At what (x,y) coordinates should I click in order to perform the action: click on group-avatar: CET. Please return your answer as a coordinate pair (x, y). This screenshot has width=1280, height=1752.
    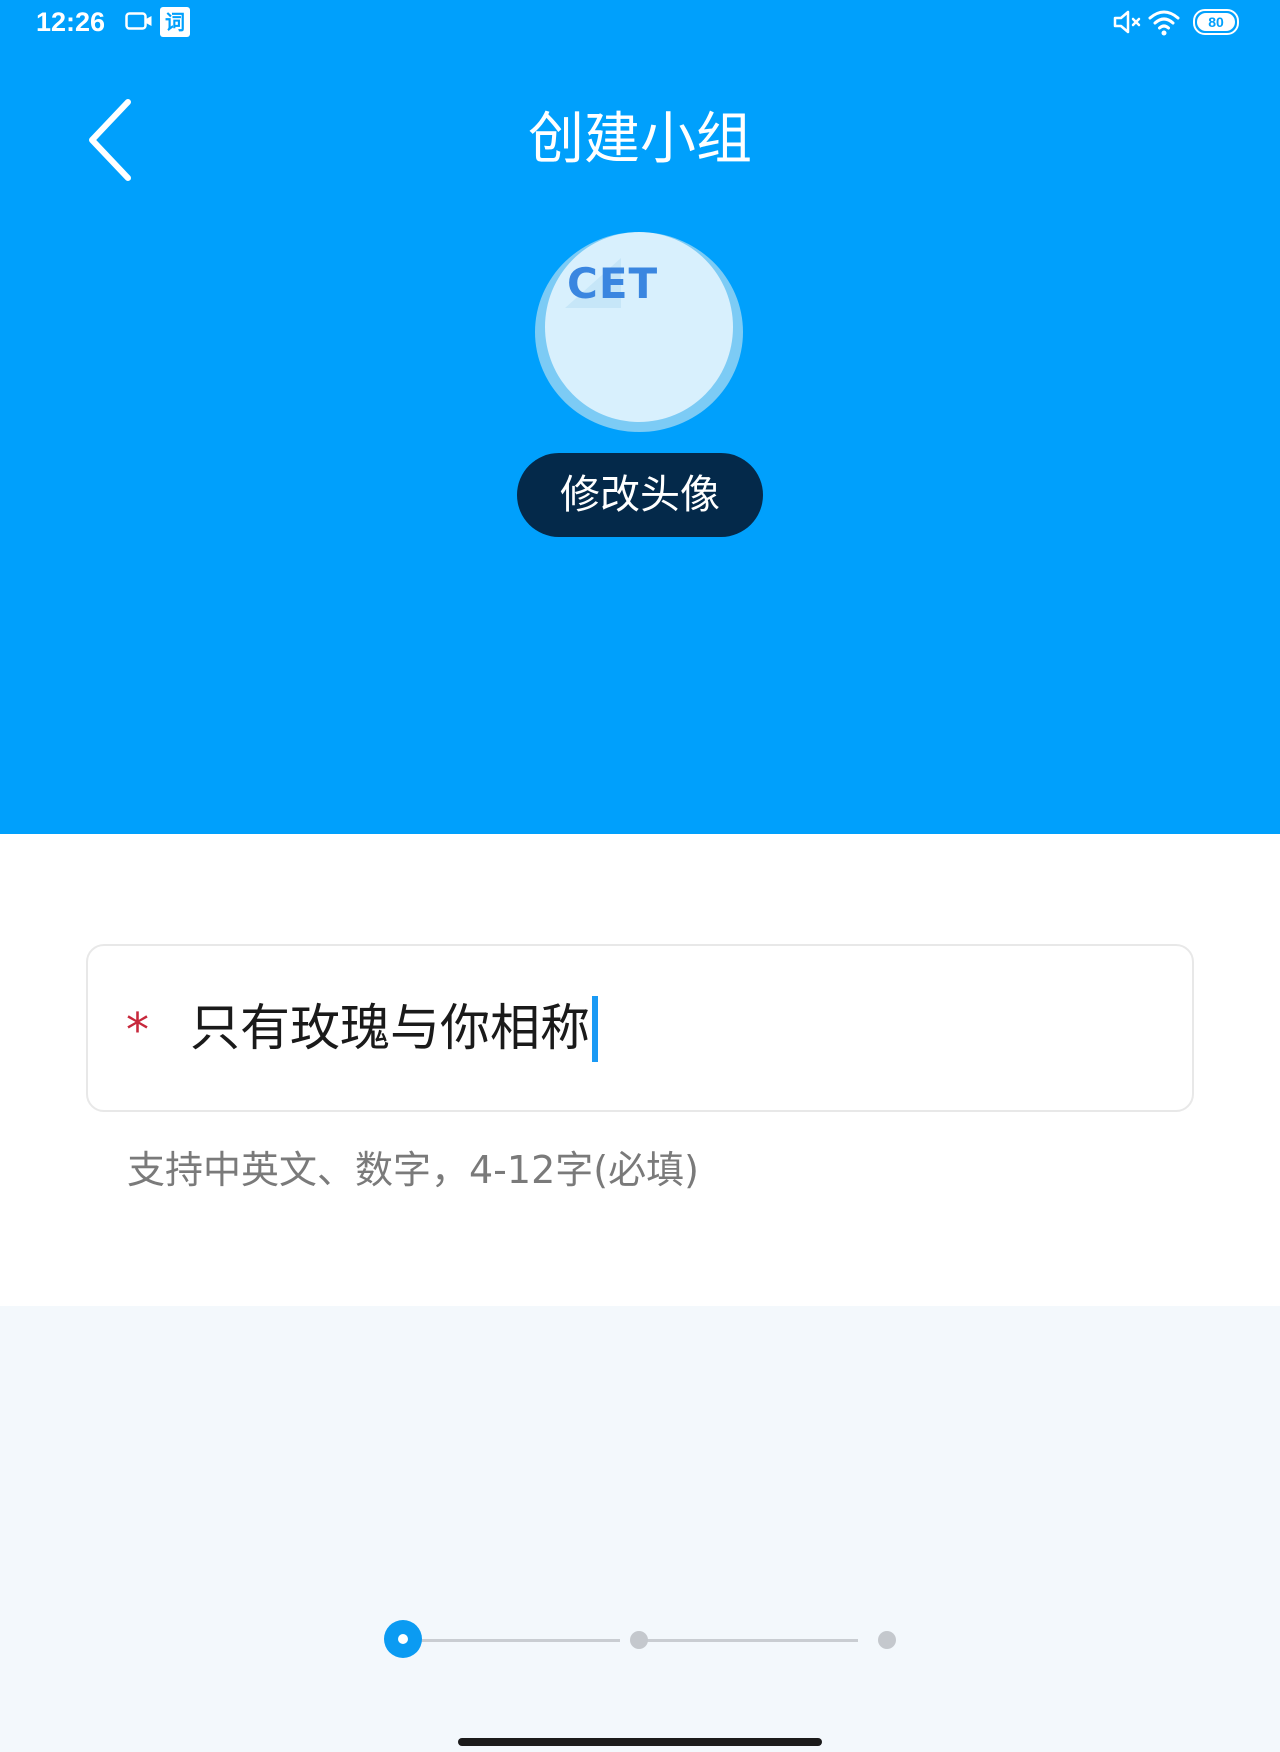
    Looking at the image, I should click on (639, 332).